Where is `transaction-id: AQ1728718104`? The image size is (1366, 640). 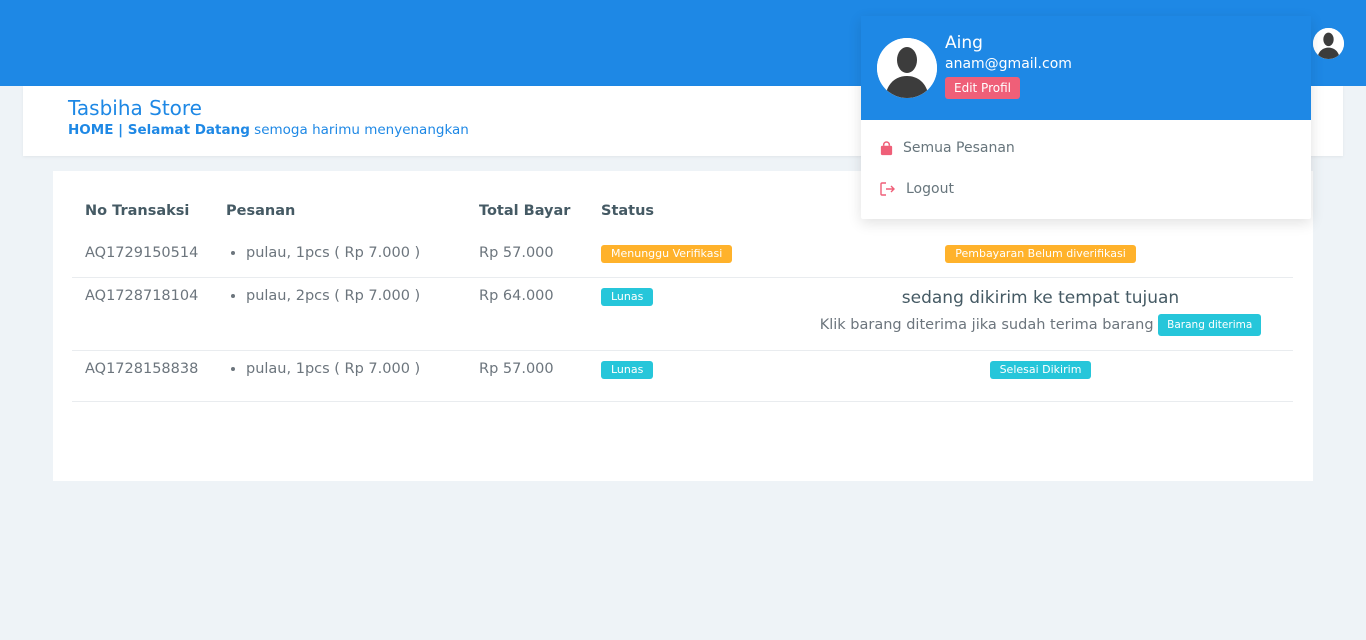
transaction-id: AQ1728718104 is located at coordinates (142, 314).